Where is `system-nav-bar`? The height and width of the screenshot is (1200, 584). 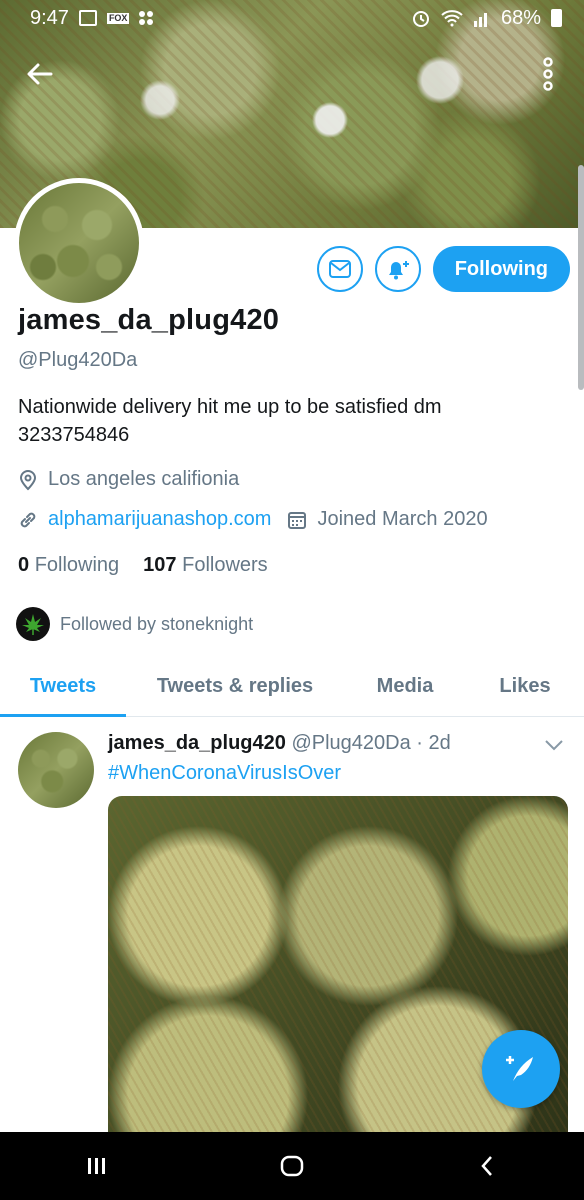 system-nav-bar is located at coordinates (292, 1166).